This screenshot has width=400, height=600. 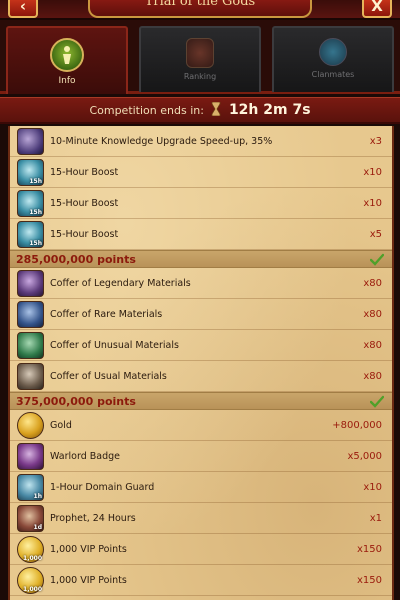 I want to click on reward-name: Prophet, 24 Hours, so click(x=93, y=518).